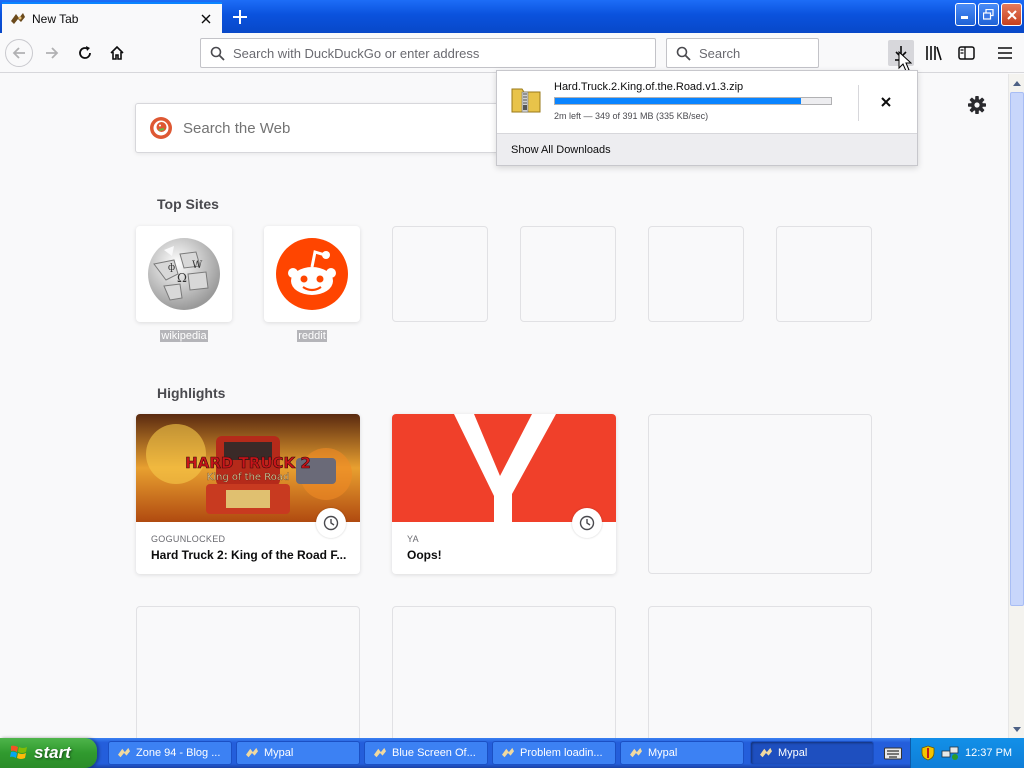  I want to click on hard-truck-subtitle-caption: King of the Road, so click(248, 477).